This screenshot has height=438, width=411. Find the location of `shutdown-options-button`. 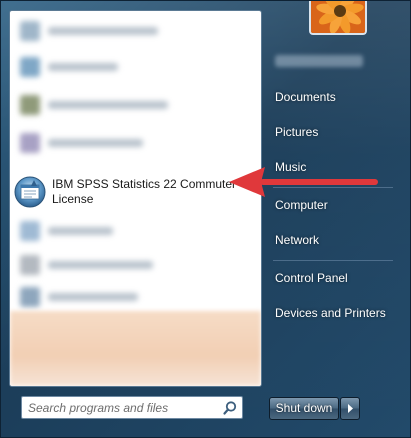

shutdown-options-button is located at coordinates (350, 408).